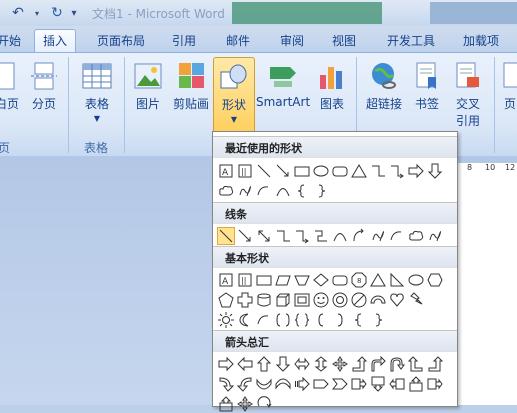 The width and height of the screenshot is (517, 413). Describe the element at coordinates (226, 320) in the screenshot. I see `shape-sun-icon` at that location.